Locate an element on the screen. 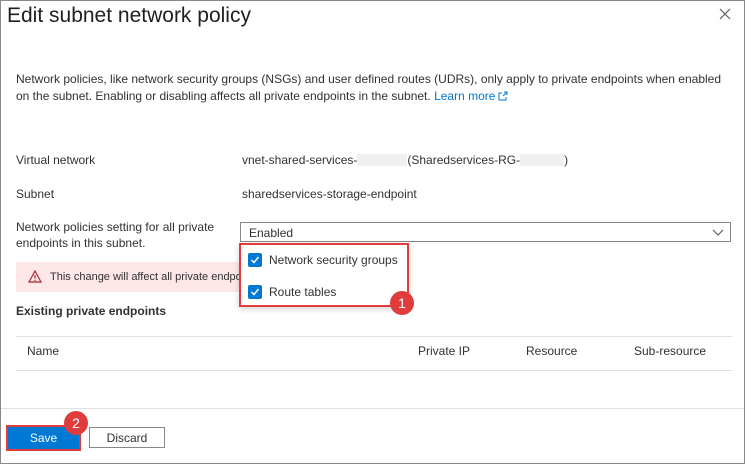 This screenshot has height=464, width=745. network-policies-dropdown: Enabled is located at coordinates (485, 232).